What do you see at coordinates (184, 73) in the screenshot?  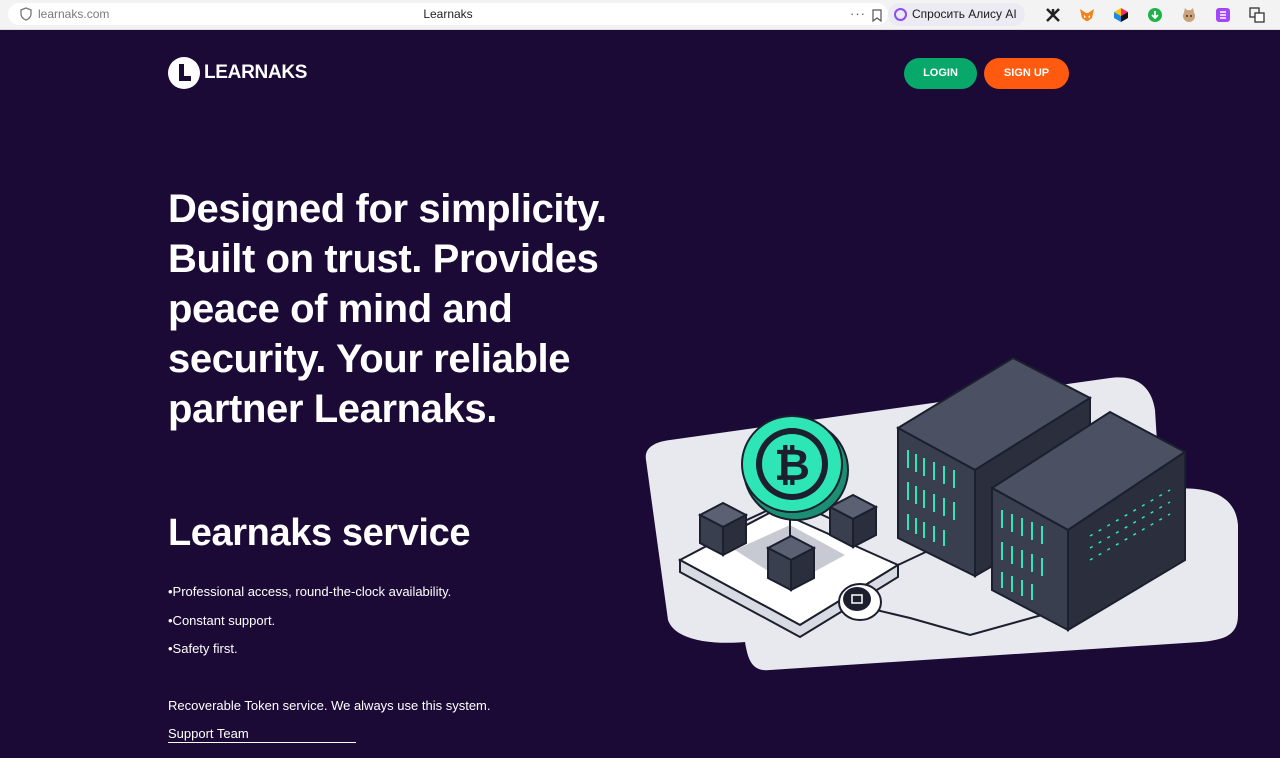 I see `logo-icon` at bounding box center [184, 73].